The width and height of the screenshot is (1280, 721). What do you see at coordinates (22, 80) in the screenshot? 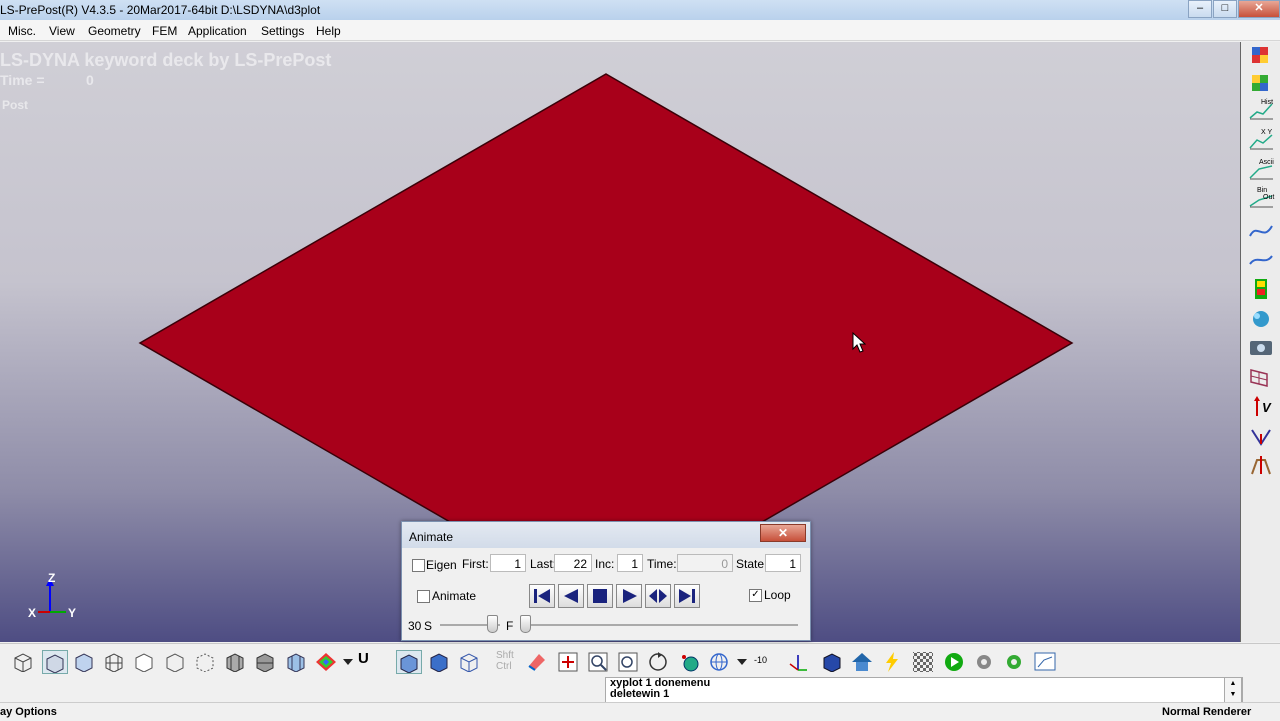
I see `time-label: Time =` at bounding box center [22, 80].